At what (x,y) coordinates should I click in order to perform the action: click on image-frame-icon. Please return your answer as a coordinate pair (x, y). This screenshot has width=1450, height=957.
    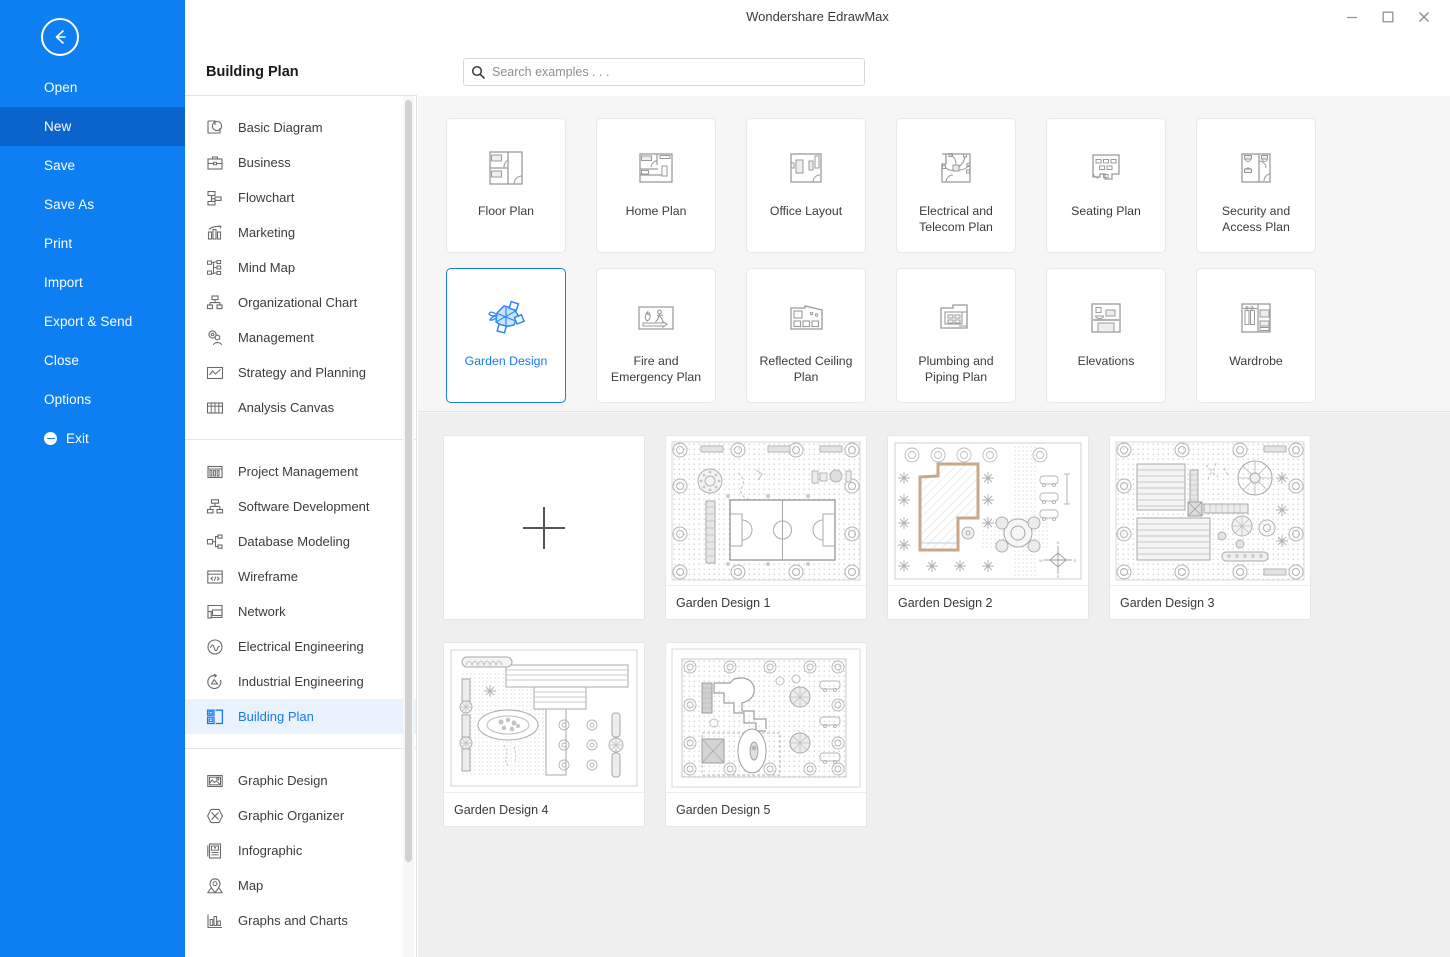
    Looking at the image, I should click on (215, 781).